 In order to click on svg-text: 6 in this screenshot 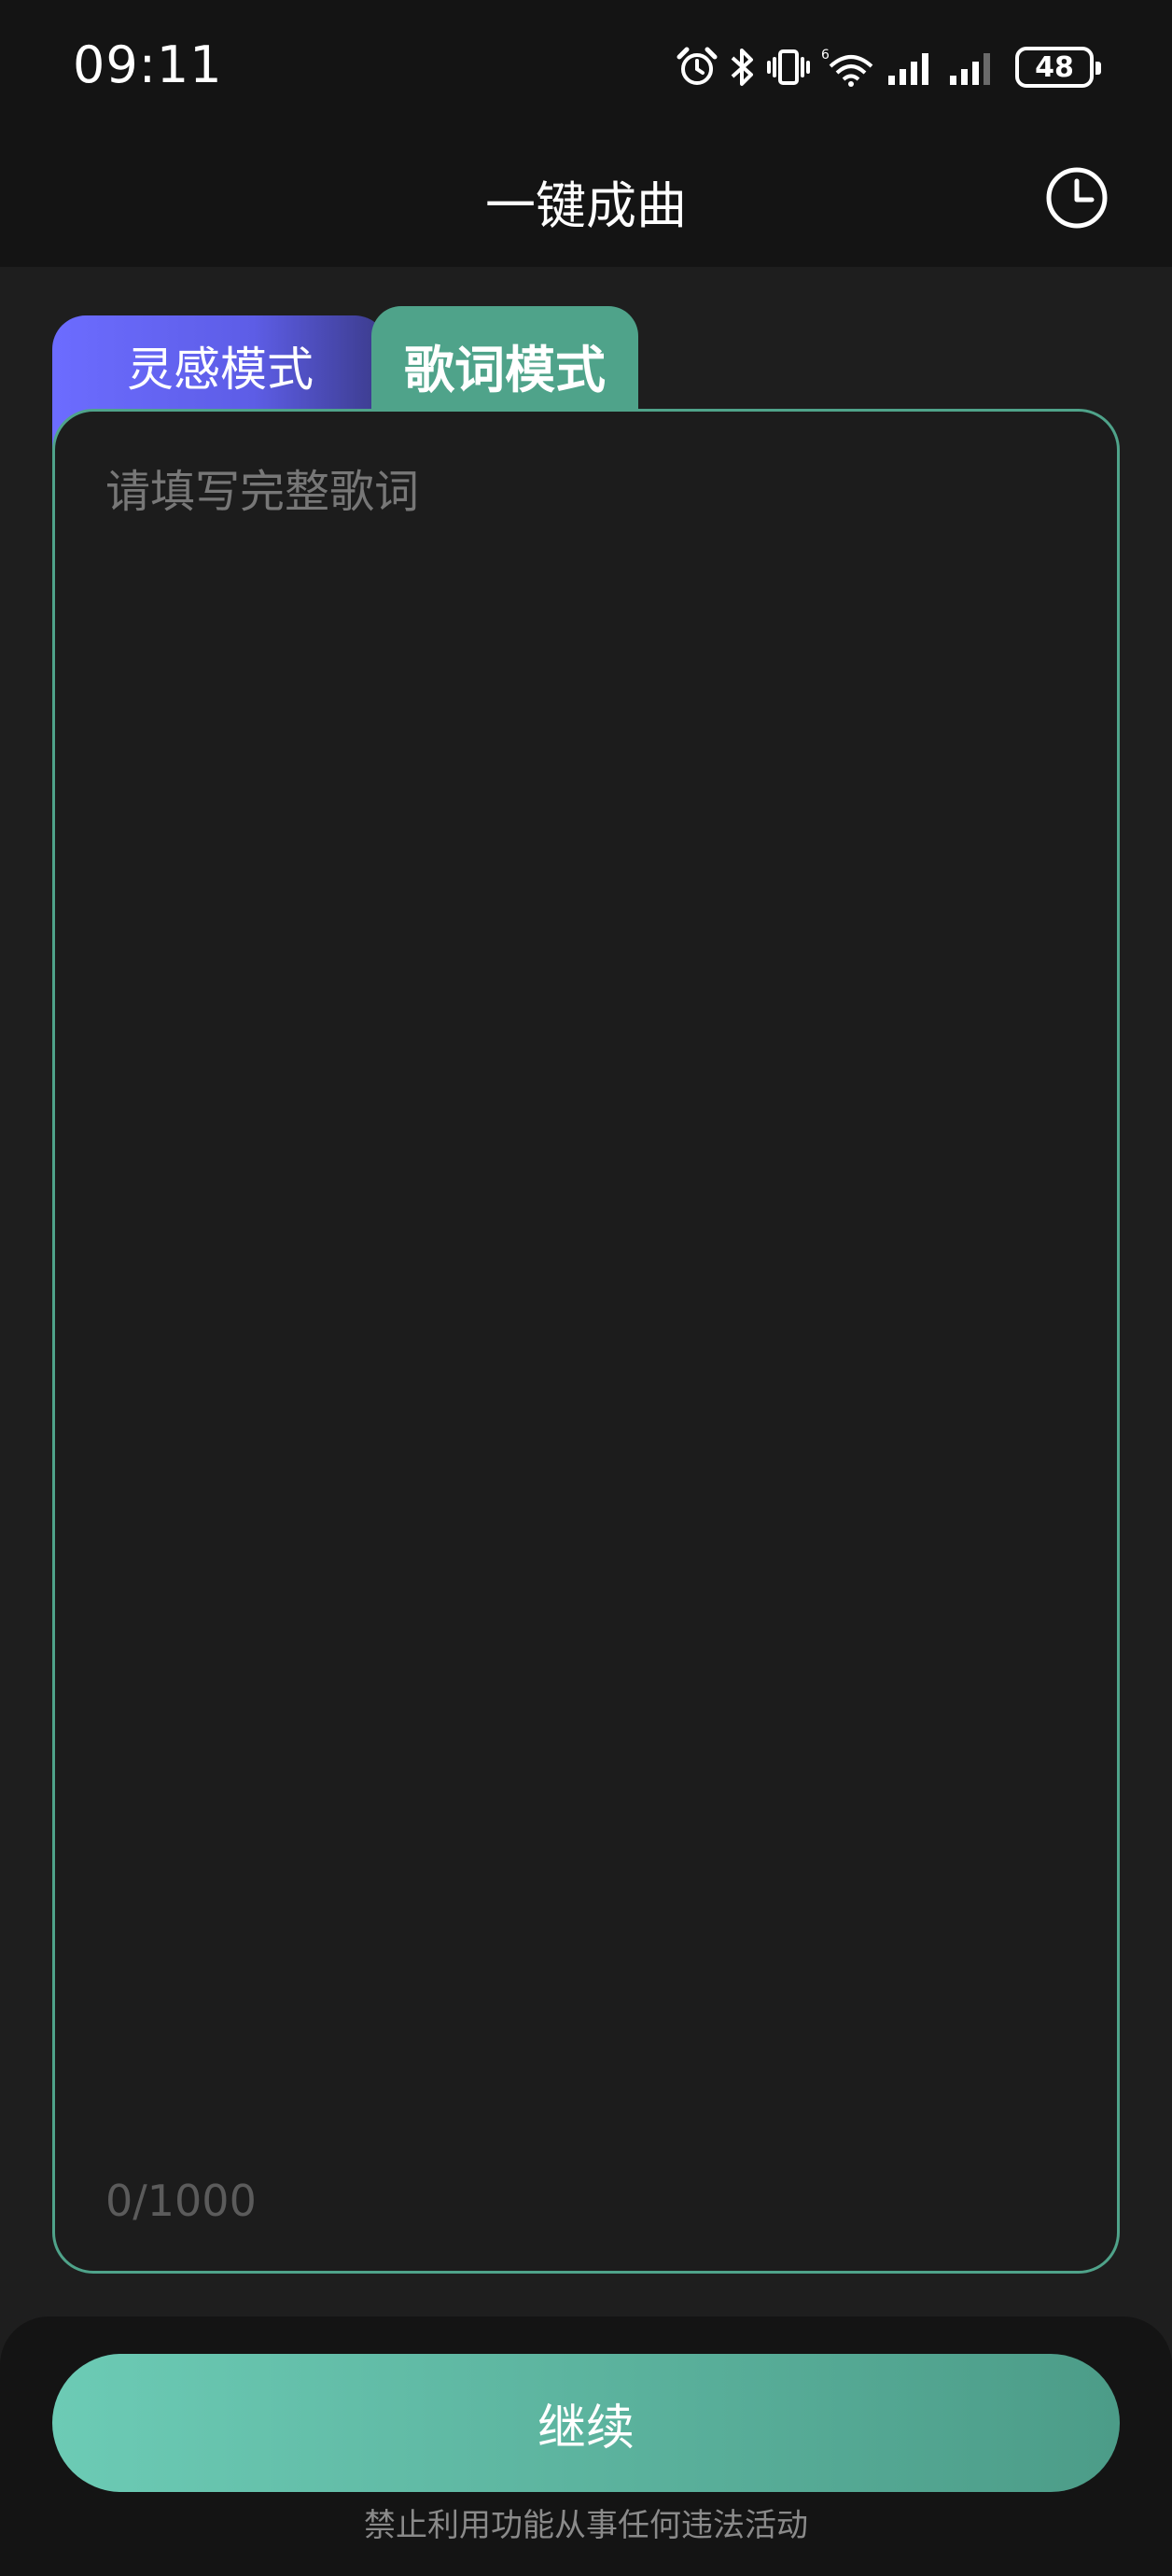, I will do `click(825, 55)`.